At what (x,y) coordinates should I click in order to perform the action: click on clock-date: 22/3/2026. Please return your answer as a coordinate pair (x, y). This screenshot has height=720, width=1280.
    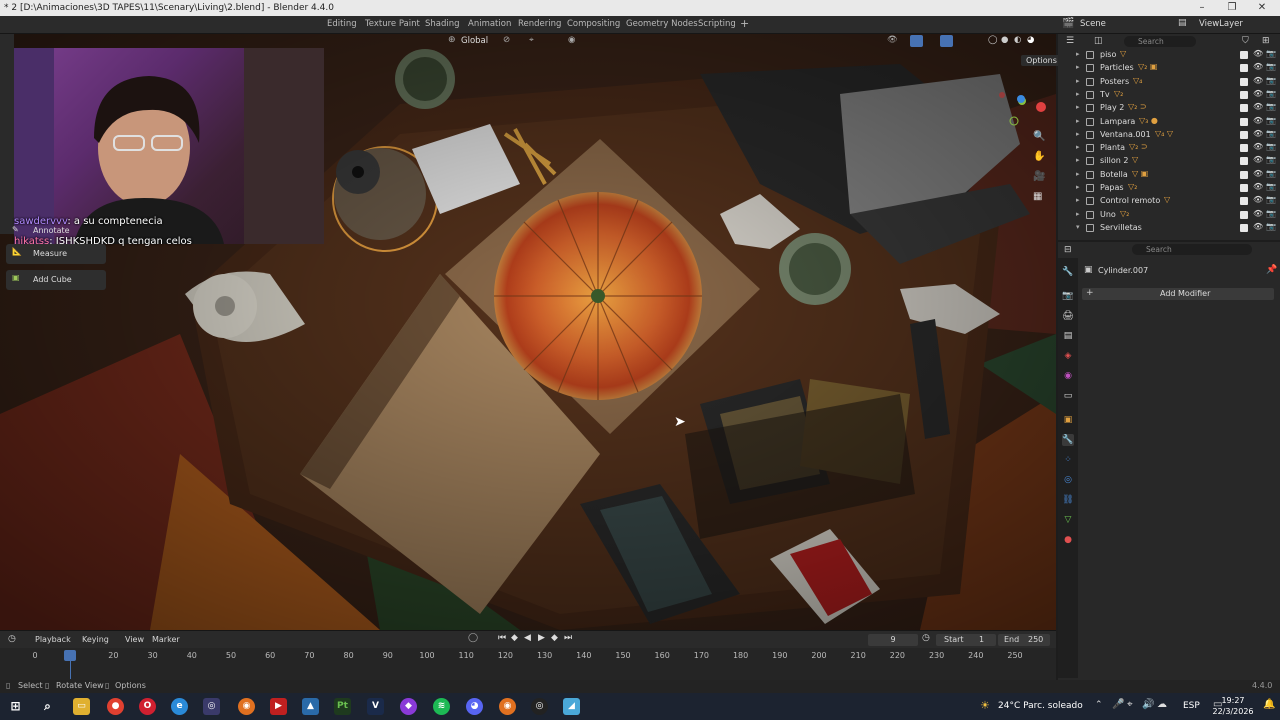
    Looking at the image, I should click on (1233, 711).